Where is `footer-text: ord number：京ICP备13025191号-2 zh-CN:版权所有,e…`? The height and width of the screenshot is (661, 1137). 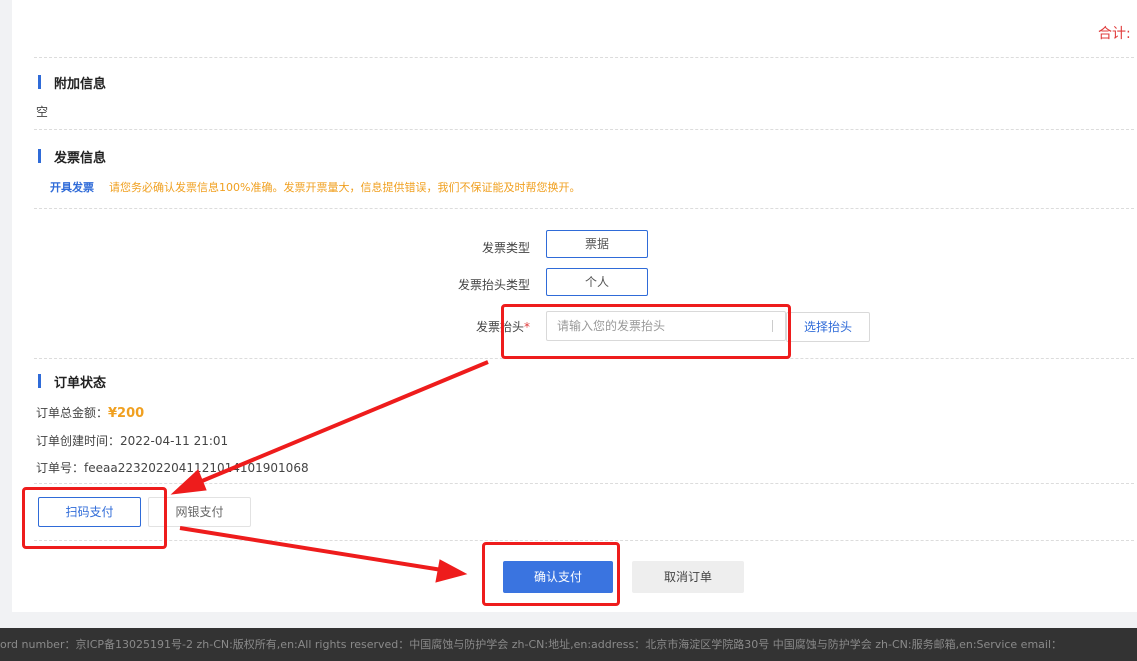
footer-text: ord number：京ICP备13025191号-2 zh-CN:版权所有,e… is located at coordinates (531, 644).